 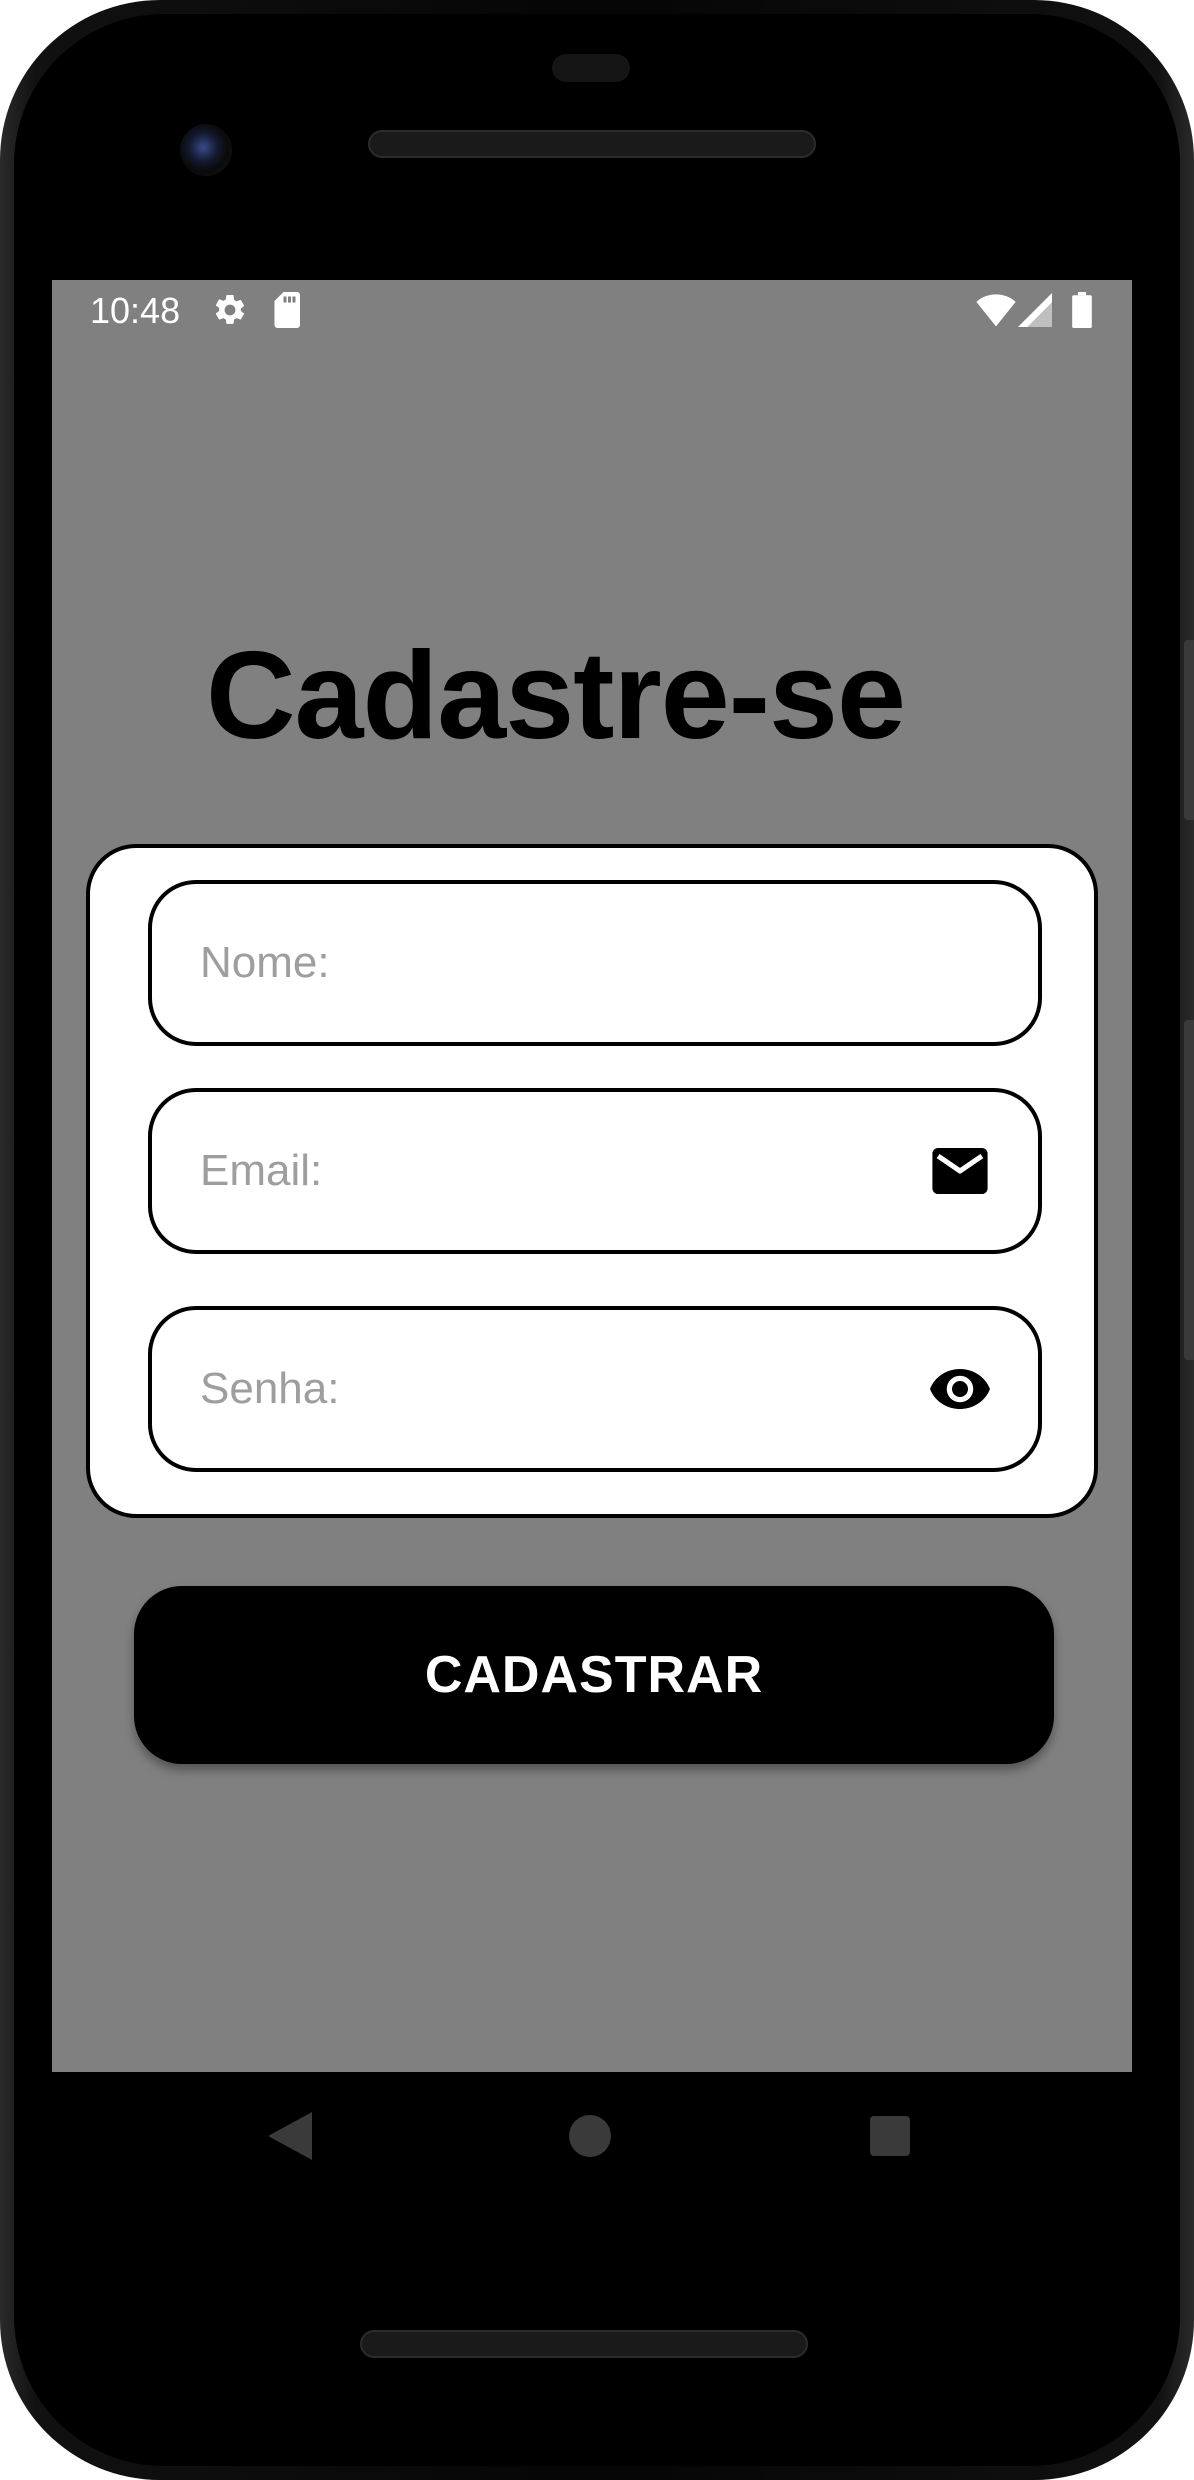 I want to click on recents-icon, so click(x=890, y=2136).